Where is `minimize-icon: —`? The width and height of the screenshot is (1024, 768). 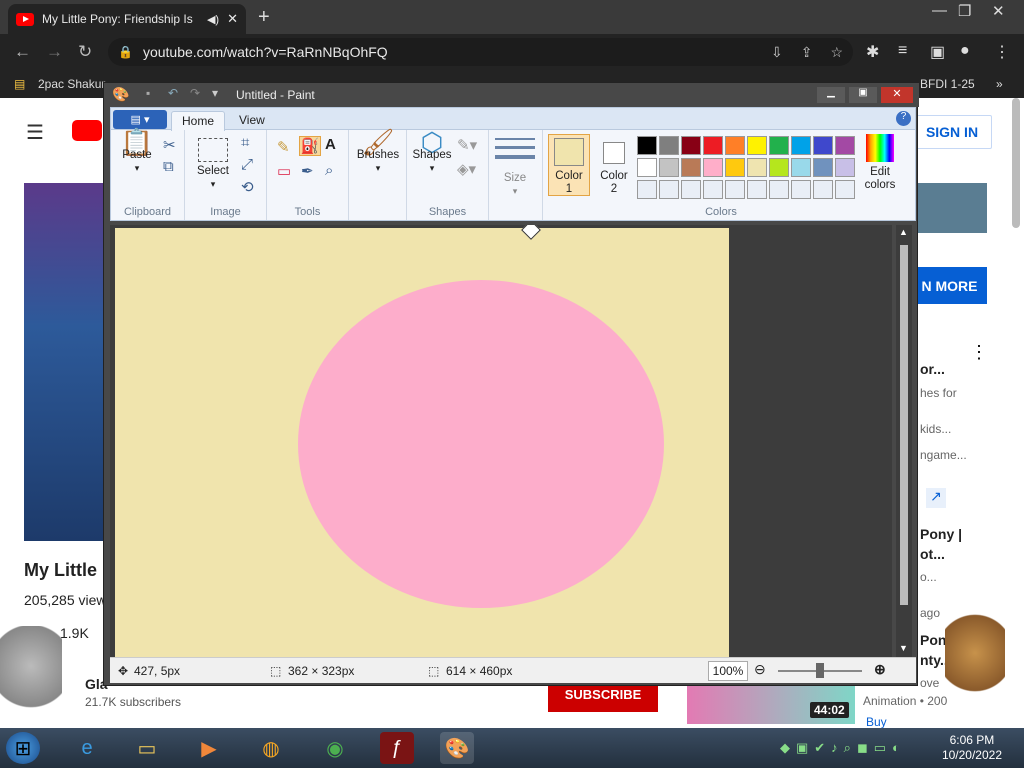
minimize-icon: — is located at coordinates (939, 10).